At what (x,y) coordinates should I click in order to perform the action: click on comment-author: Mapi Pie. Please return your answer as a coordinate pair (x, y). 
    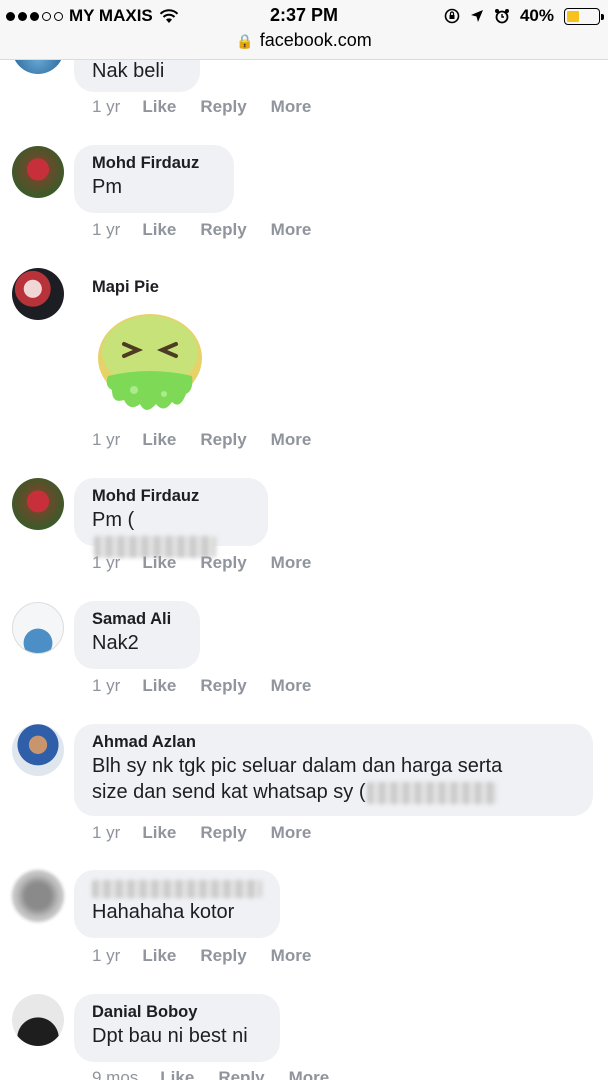
    Looking at the image, I should click on (125, 287).